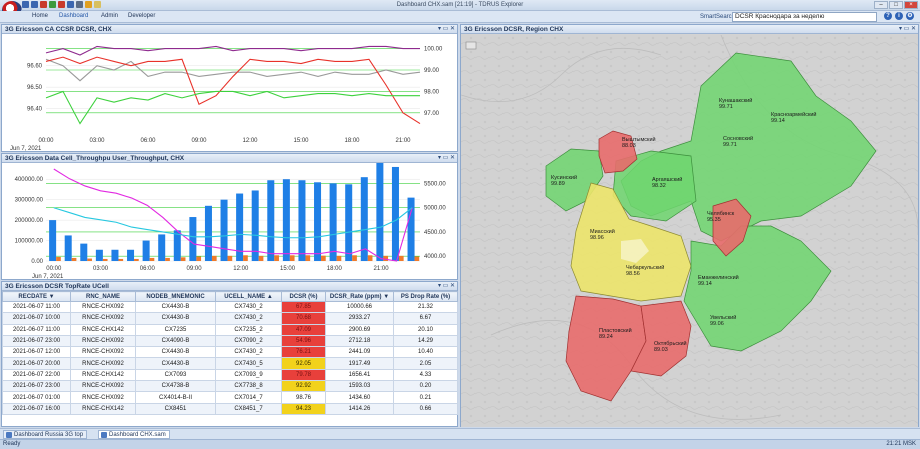  I want to click on table-cell: 2441.09, so click(359, 352).